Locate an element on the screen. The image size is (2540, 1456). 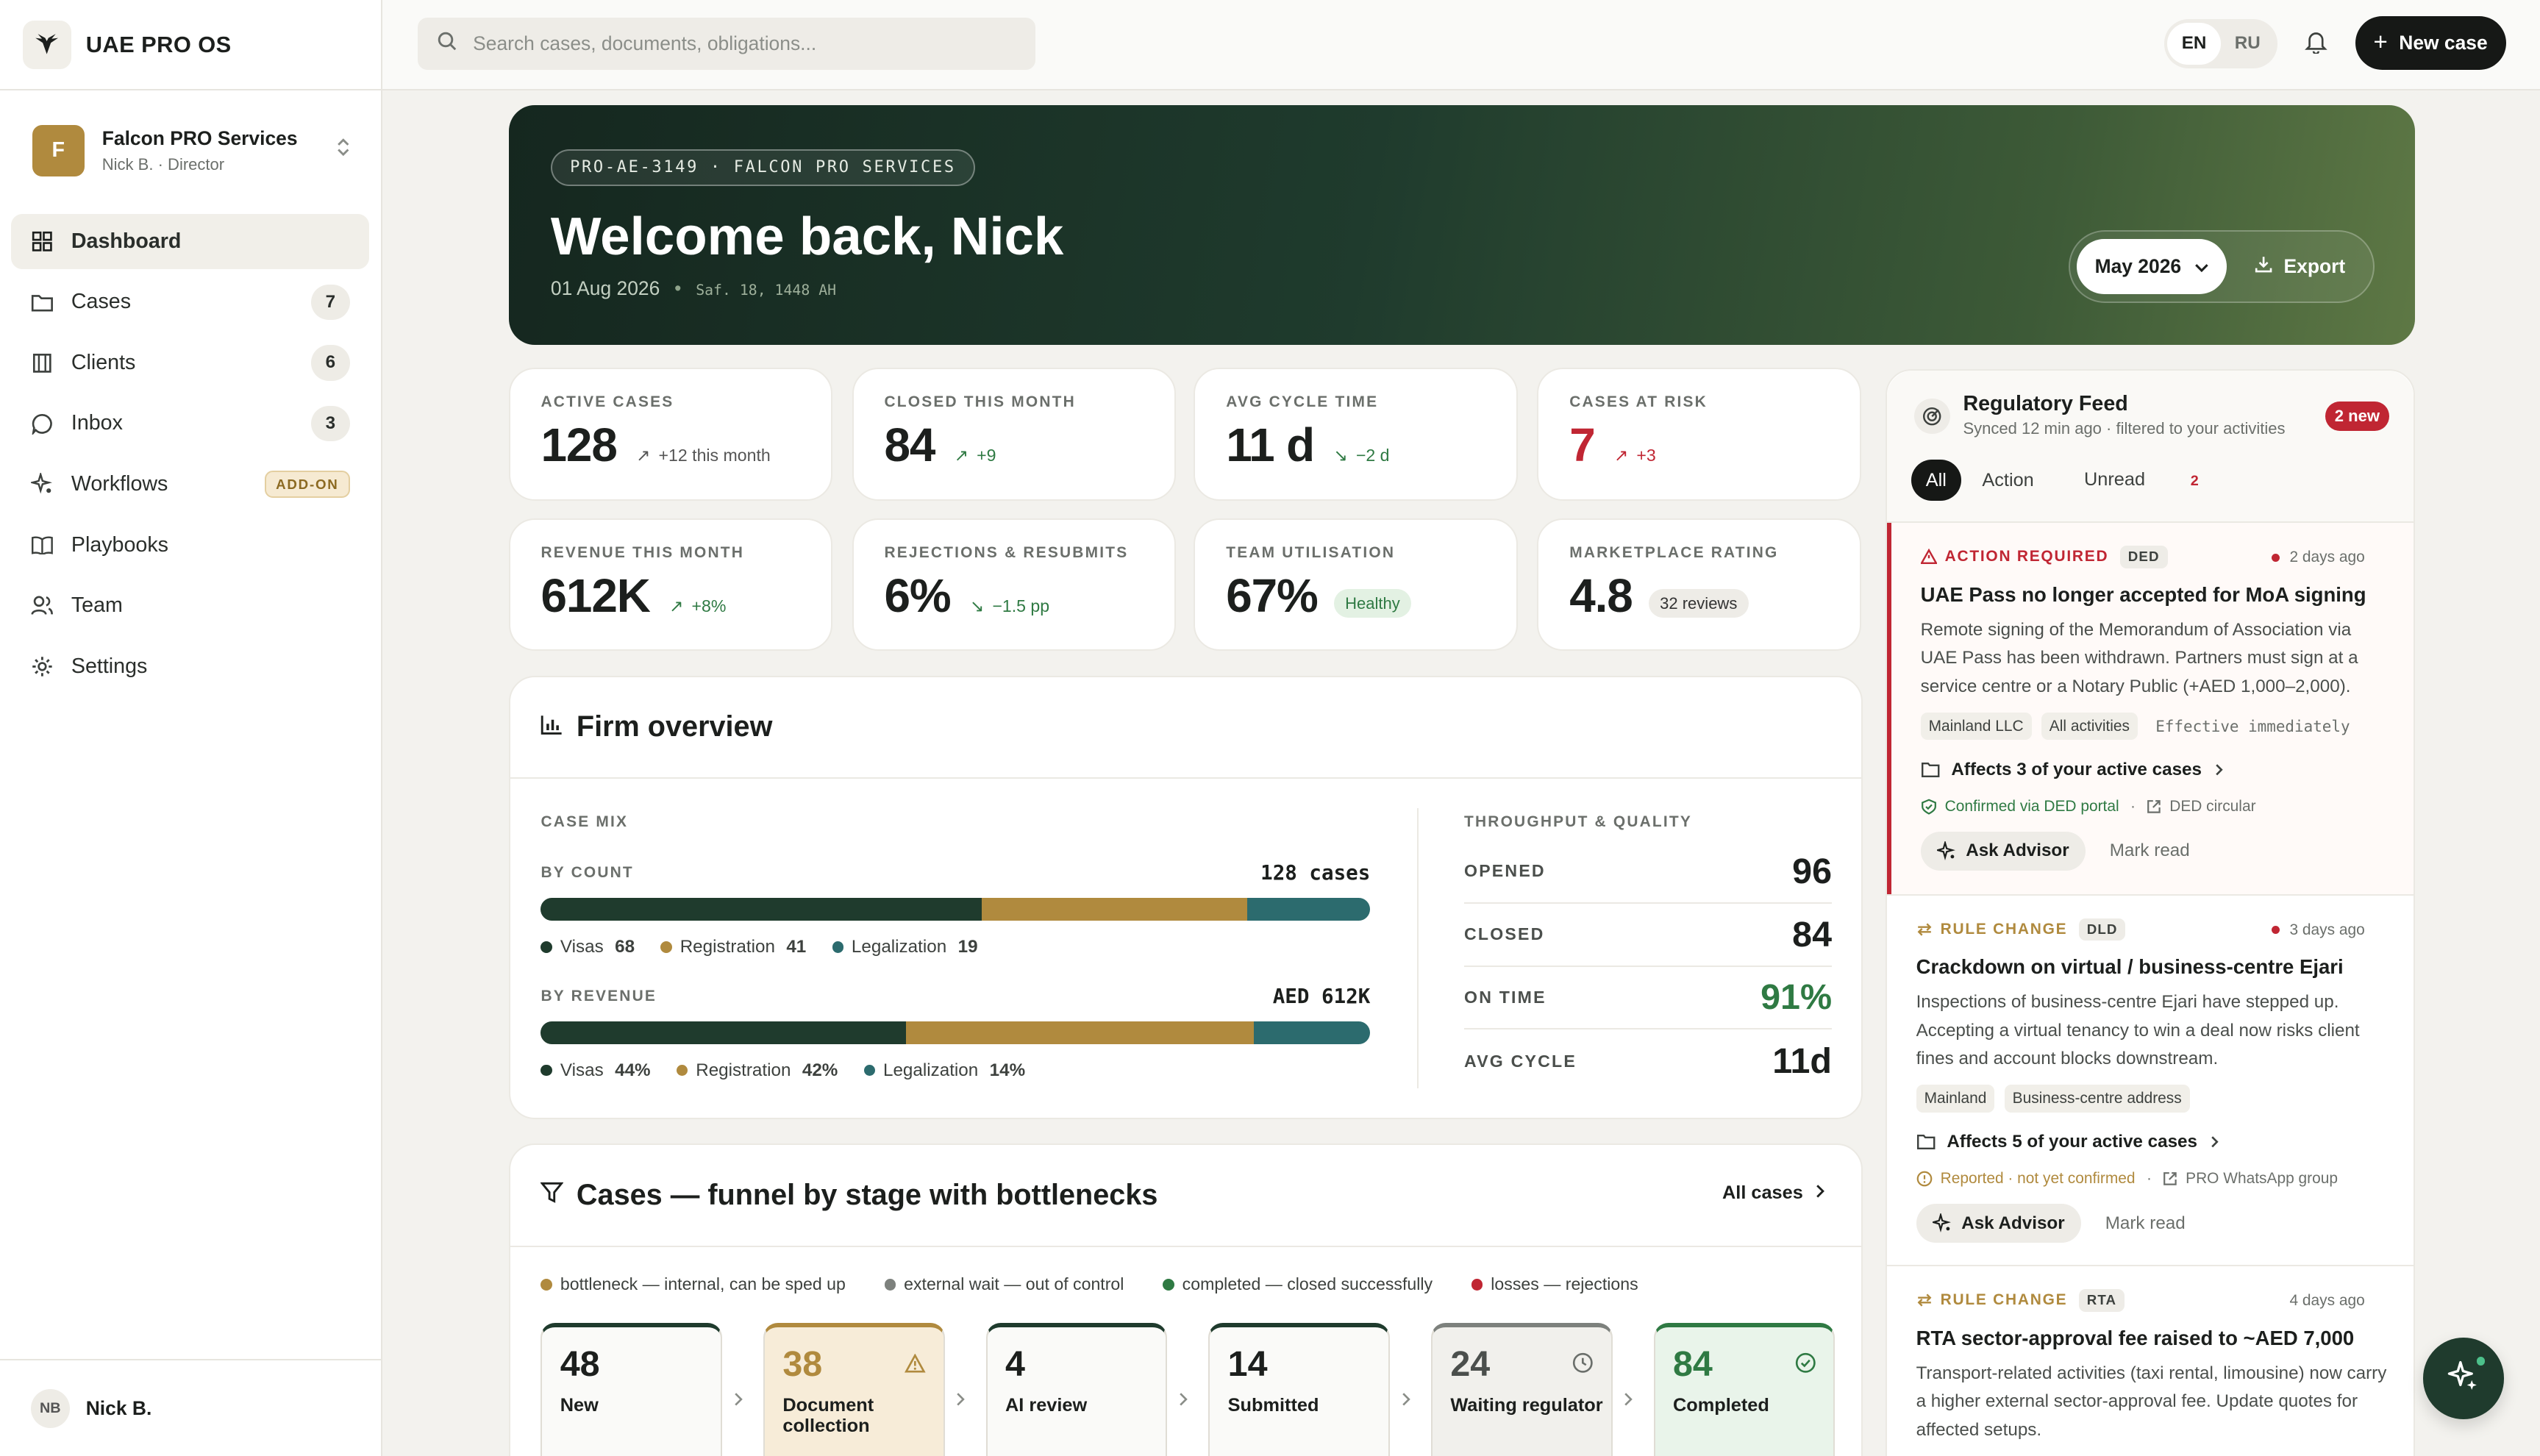
legend-item: Registration 41 is located at coordinates (746, 947).